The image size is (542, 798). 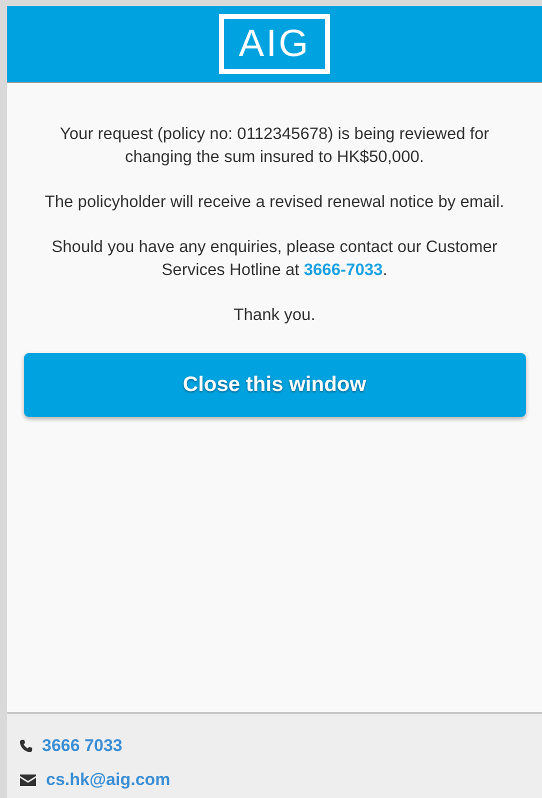 I want to click on message-text: Thank you., so click(x=275, y=315).